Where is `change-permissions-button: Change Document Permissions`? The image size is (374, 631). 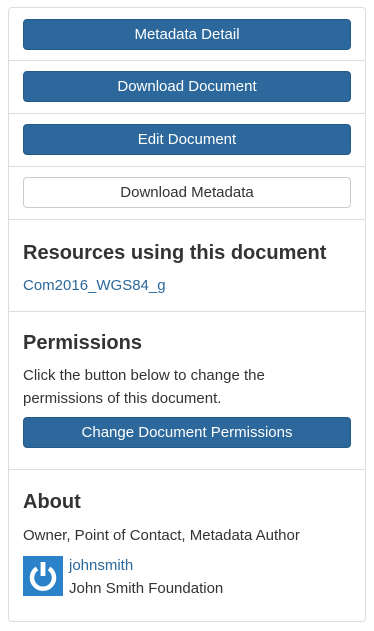 change-permissions-button: Change Document Permissions is located at coordinates (187, 432).